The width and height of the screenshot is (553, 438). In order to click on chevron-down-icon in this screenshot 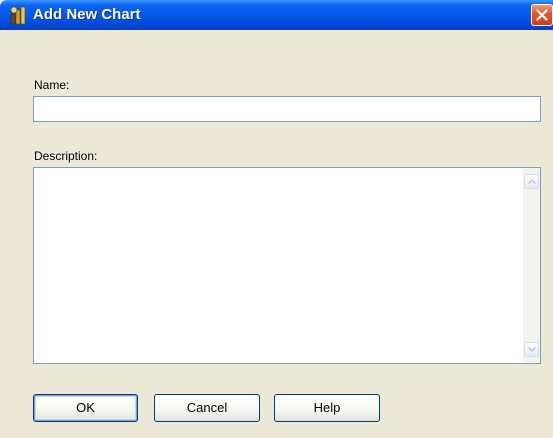, I will do `click(532, 349)`.